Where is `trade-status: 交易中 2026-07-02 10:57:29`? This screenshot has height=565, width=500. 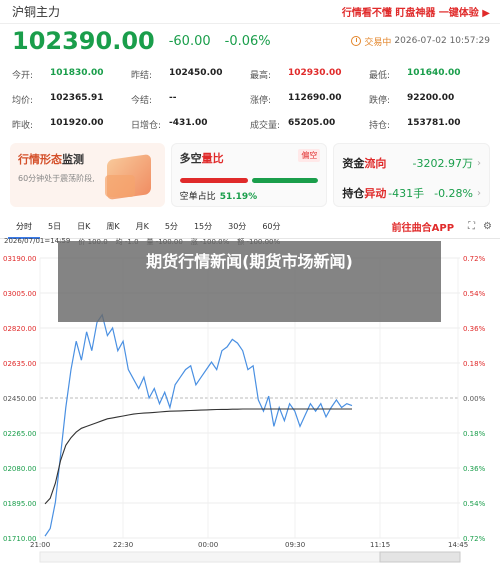 trade-status: 交易中 2026-07-02 10:57:29 is located at coordinates (420, 41).